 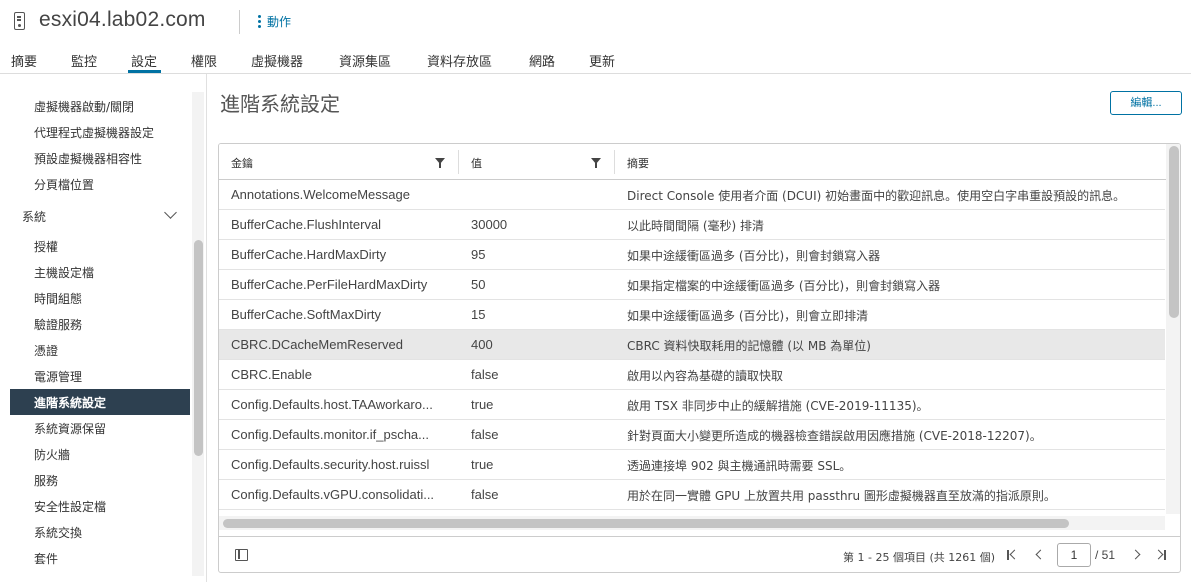 What do you see at coordinates (34, 216) in the screenshot?
I see `sidebar-group-system: 系統` at bounding box center [34, 216].